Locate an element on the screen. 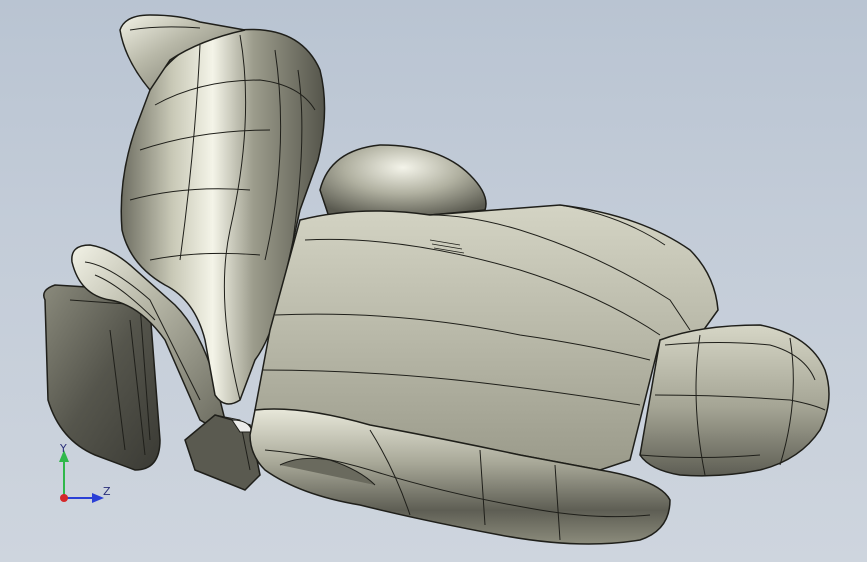  hip-bolster is located at coordinates (403, 182).